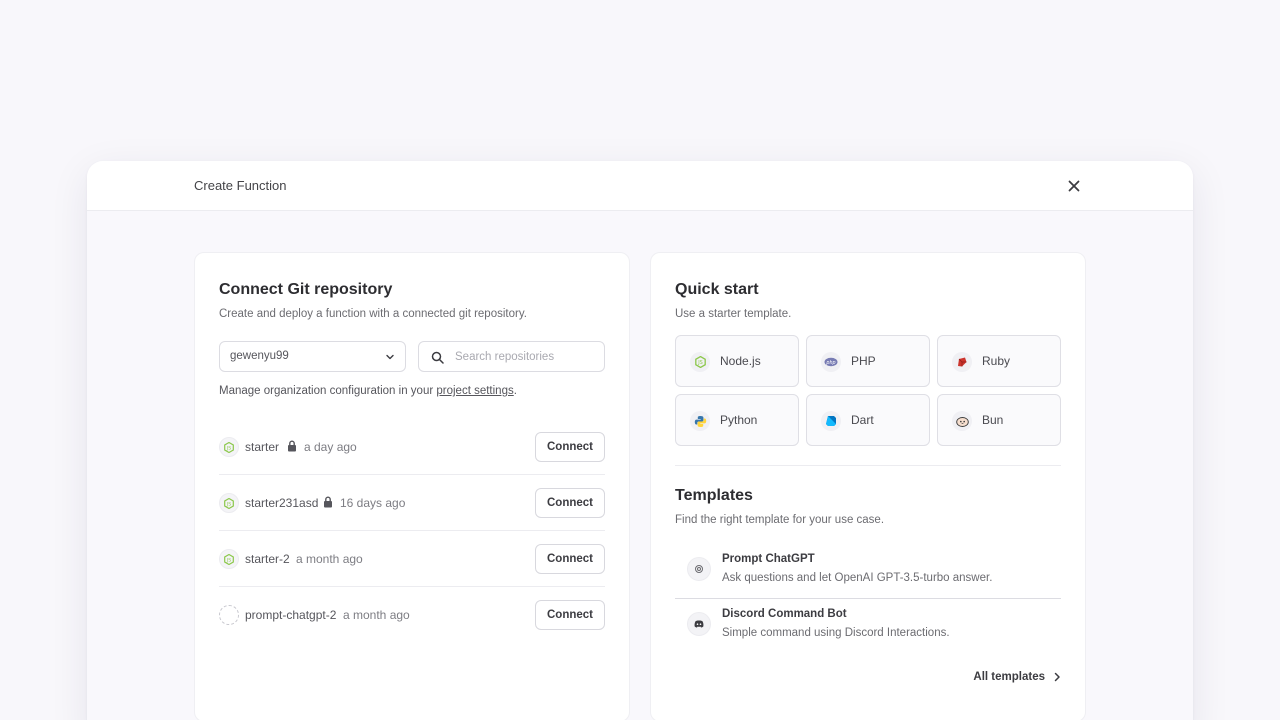 The image size is (1280, 720). What do you see at coordinates (640, 186) in the screenshot?
I see `modal-header: Create Function` at bounding box center [640, 186].